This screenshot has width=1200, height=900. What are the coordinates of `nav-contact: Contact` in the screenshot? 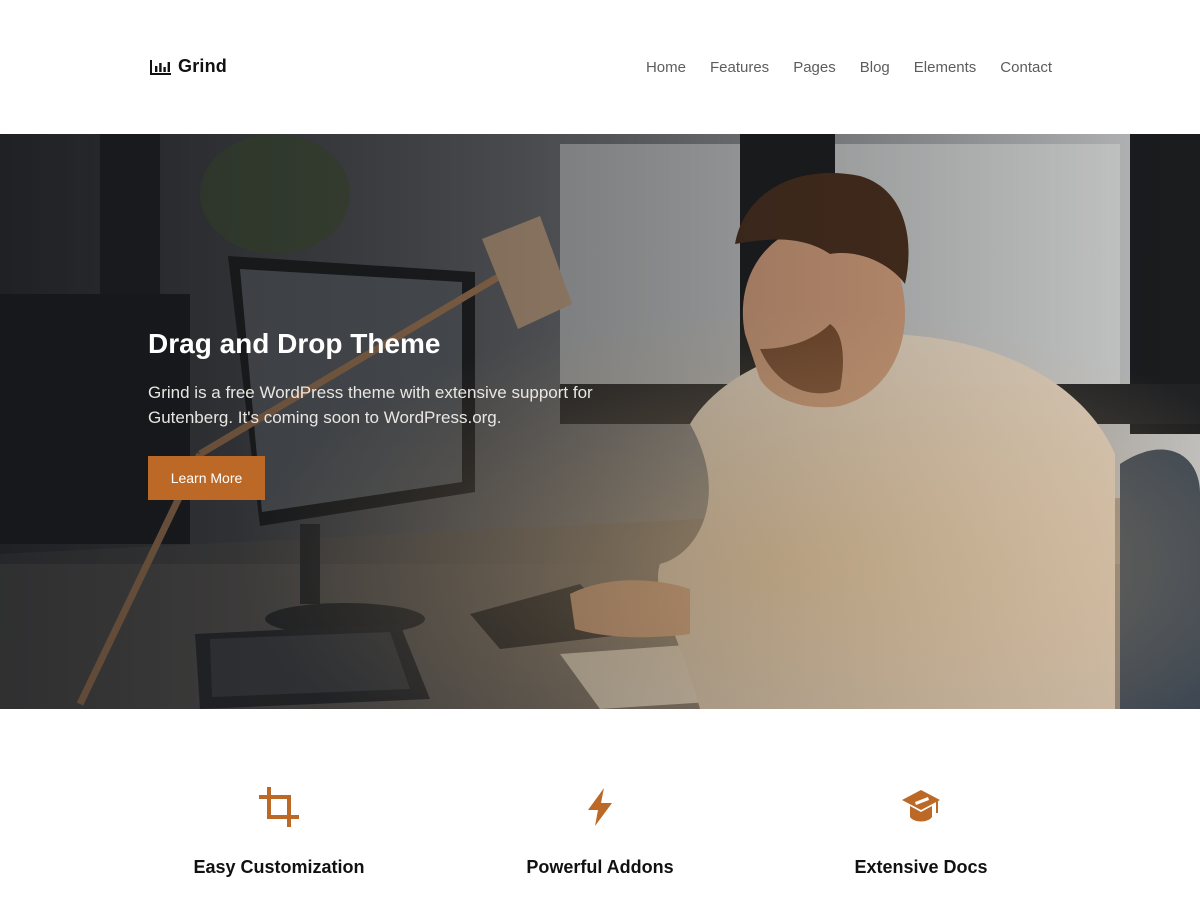 It's located at (1026, 67).